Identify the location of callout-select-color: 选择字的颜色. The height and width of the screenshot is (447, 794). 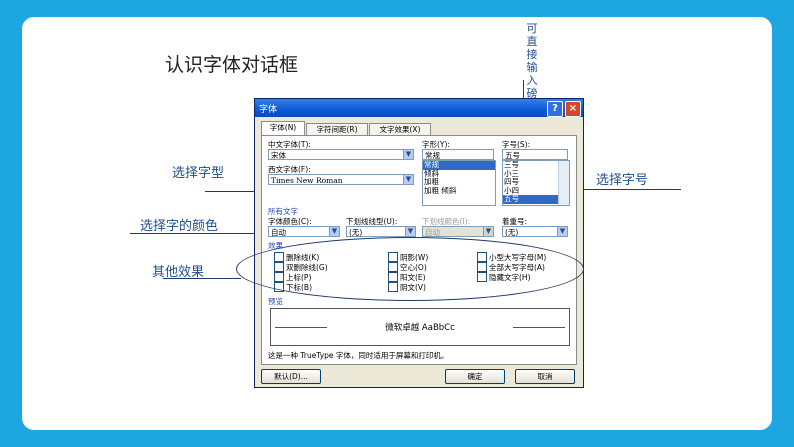
(179, 226).